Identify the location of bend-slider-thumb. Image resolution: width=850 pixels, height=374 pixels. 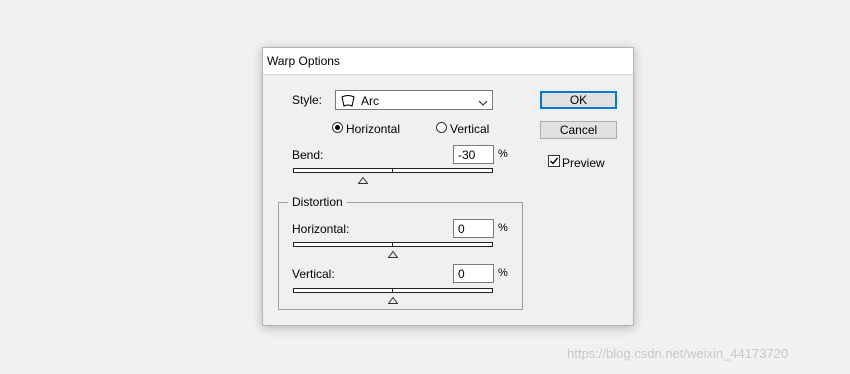
(363, 180).